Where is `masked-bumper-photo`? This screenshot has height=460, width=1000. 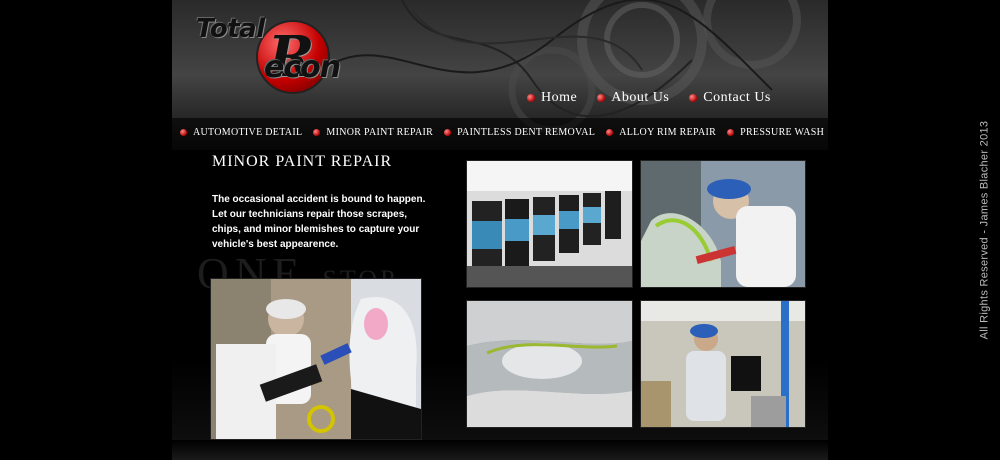 masked-bumper-photo is located at coordinates (549, 364).